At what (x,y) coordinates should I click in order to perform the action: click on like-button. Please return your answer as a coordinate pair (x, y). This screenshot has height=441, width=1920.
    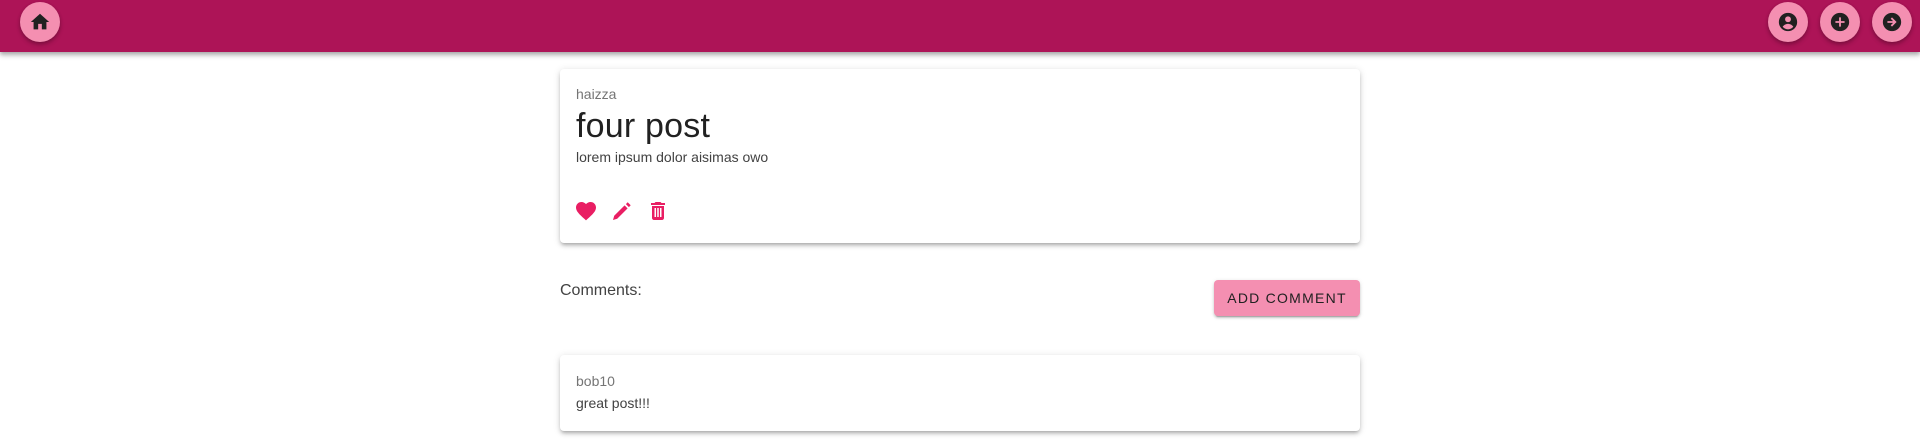
    Looking at the image, I should click on (586, 211).